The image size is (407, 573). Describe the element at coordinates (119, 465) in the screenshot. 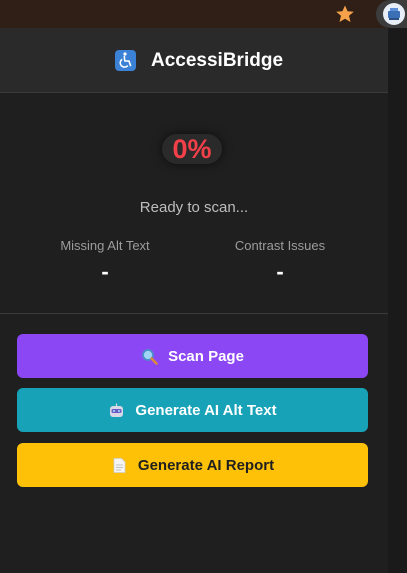

I see `document-icon` at that location.